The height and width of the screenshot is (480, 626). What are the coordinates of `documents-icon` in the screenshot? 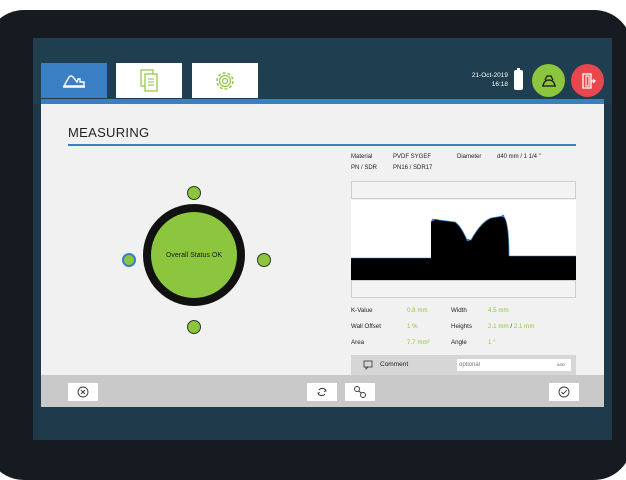 It's located at (149, 80).